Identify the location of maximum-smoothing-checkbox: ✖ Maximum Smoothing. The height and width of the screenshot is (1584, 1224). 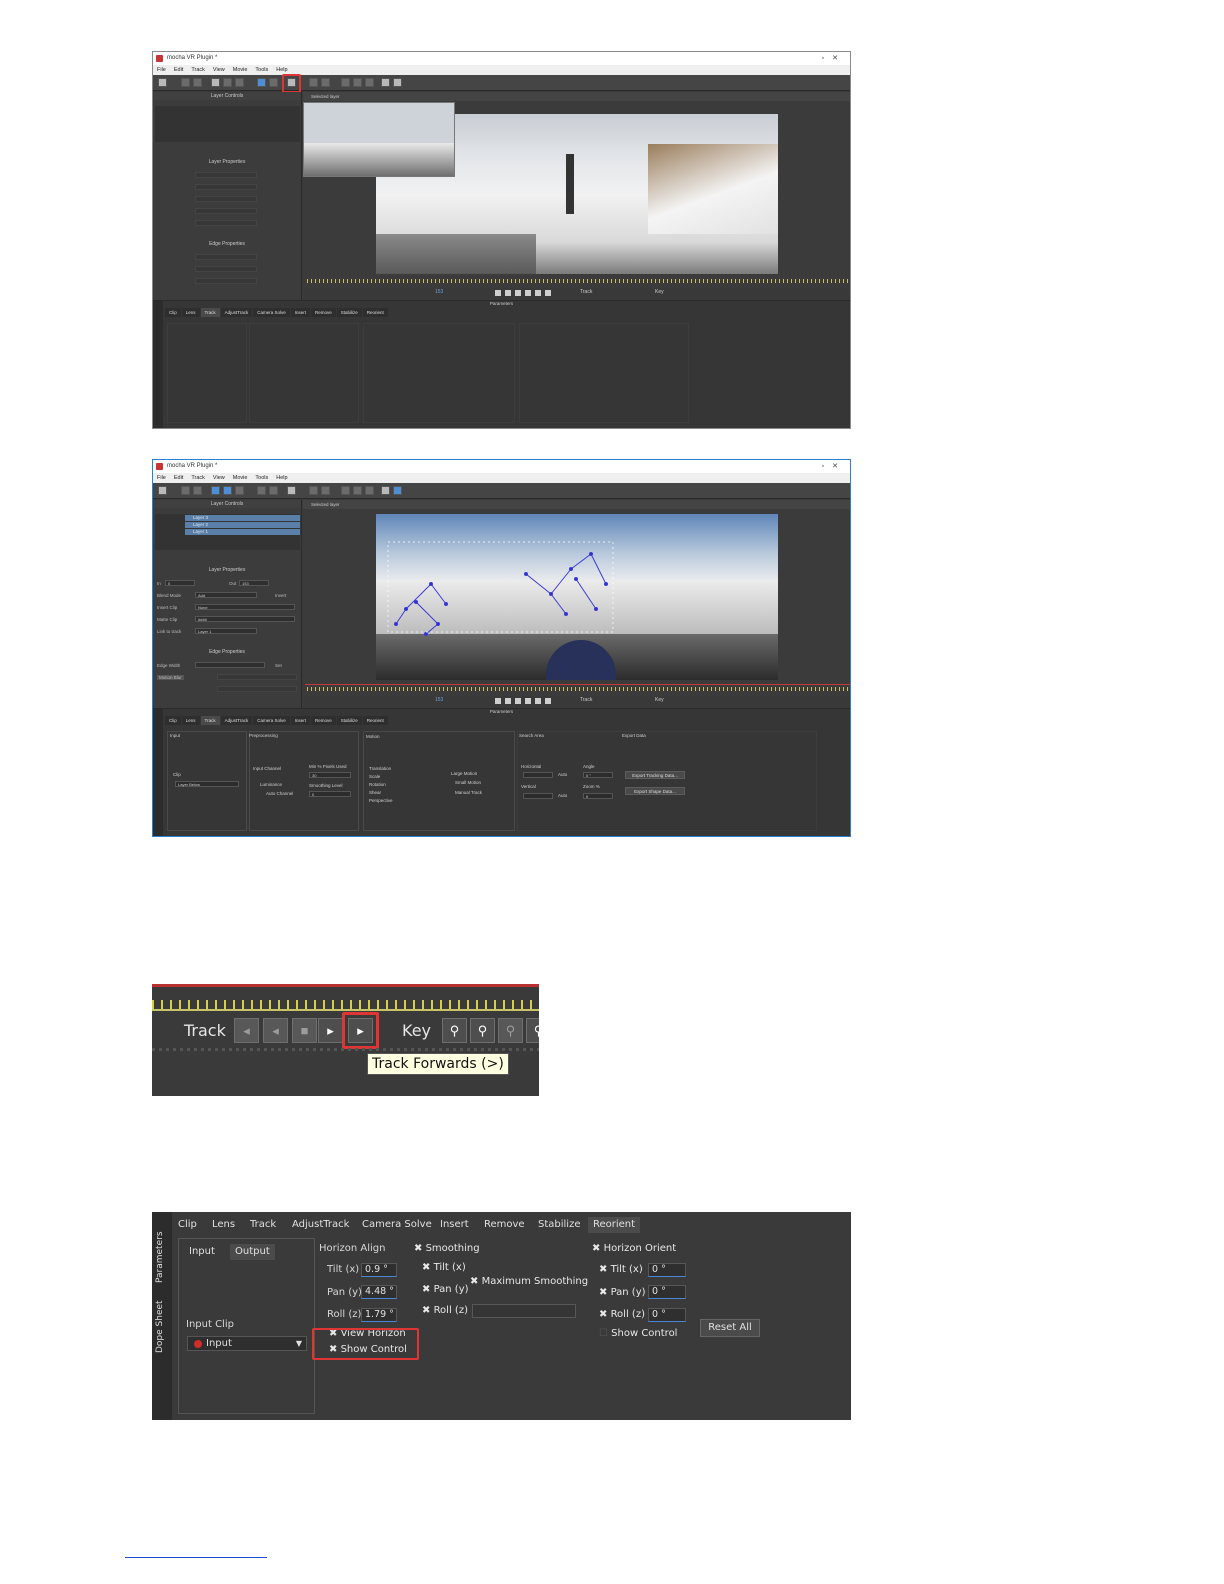
(529, 1281).